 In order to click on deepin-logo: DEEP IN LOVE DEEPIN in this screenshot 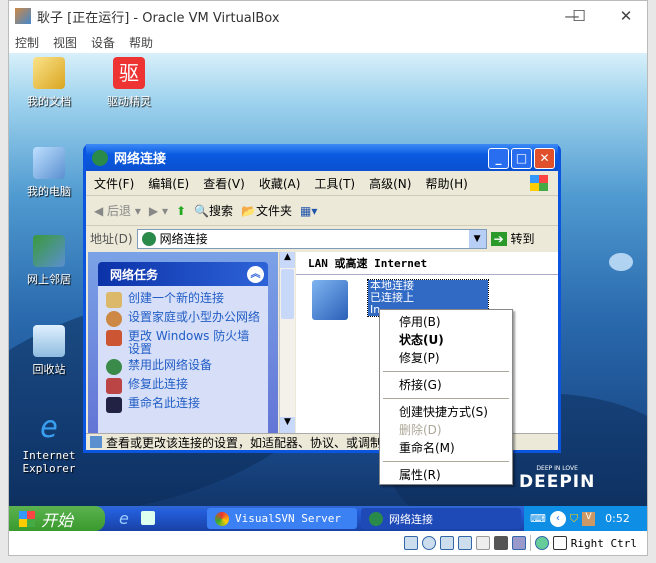, I will do `click(557, 478)`.